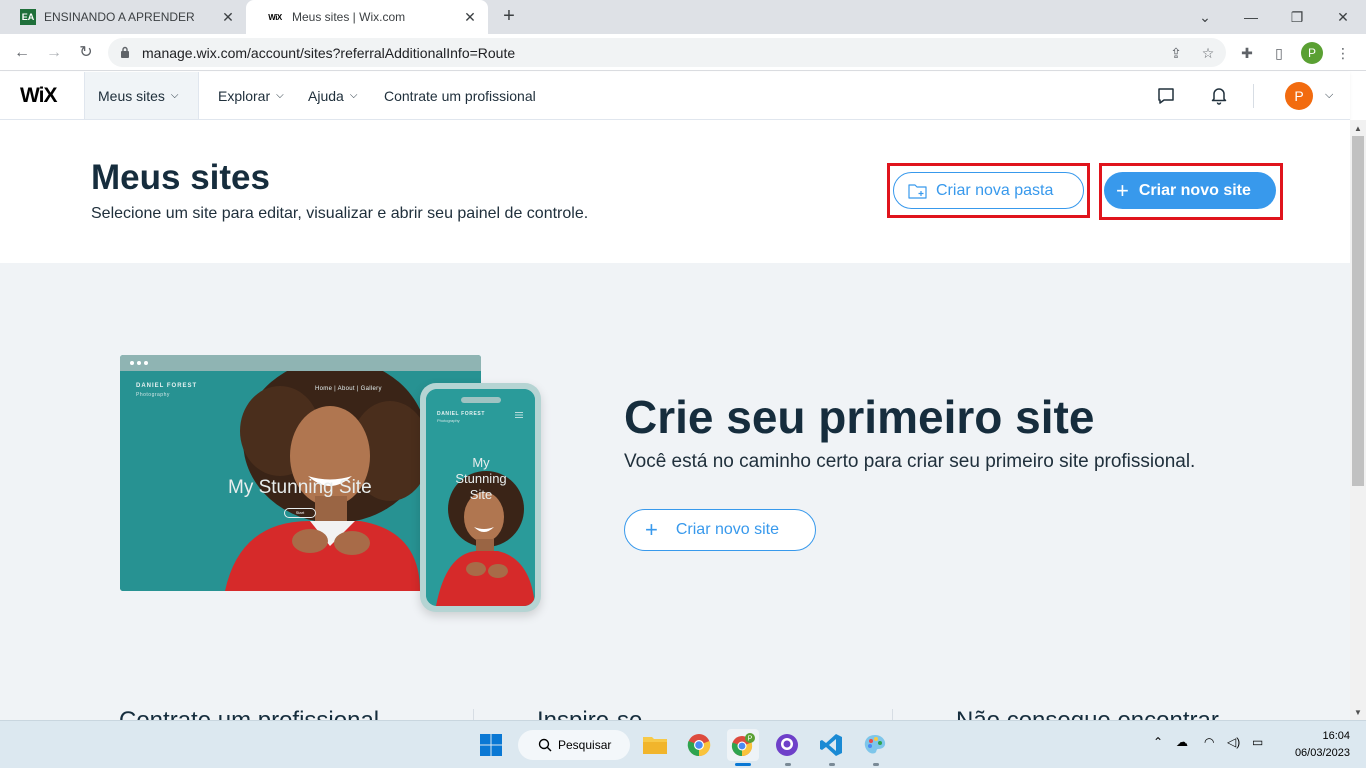  I want to click on chat-icon, so click(1166, 96).